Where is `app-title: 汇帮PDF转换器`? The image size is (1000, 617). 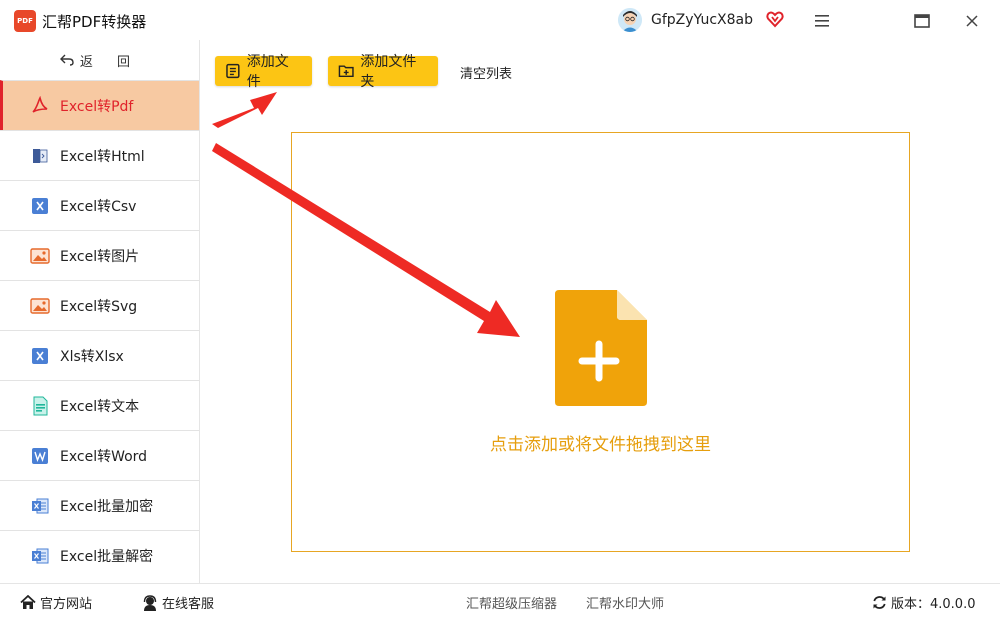 app-title: 汇帮PDF转换器 is located at coordinates (94, 22).